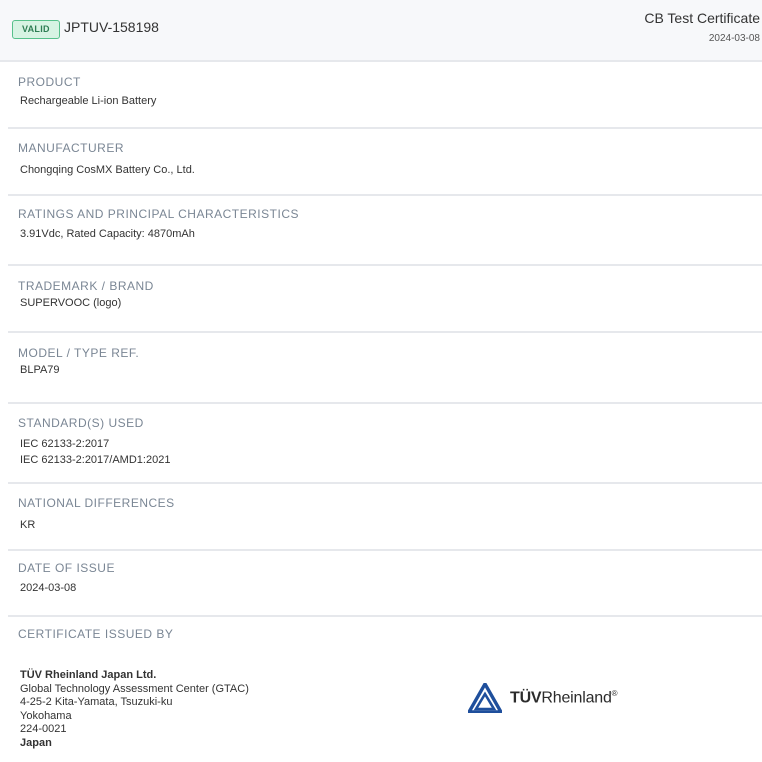 The height and width of the screenshot is (762, 762). Describe the element at coordinates (86, 286) in the screenshot. I see `trademark-label: TRADEMARK / BRAND` at that location.